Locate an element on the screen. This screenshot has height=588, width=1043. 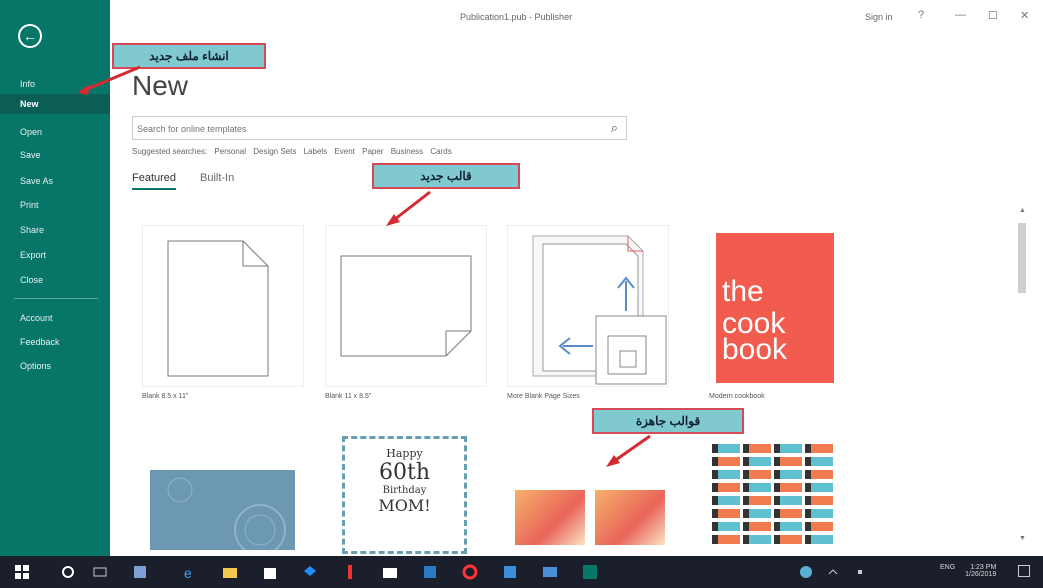
opera-icon is located at coordinates (470, 572).